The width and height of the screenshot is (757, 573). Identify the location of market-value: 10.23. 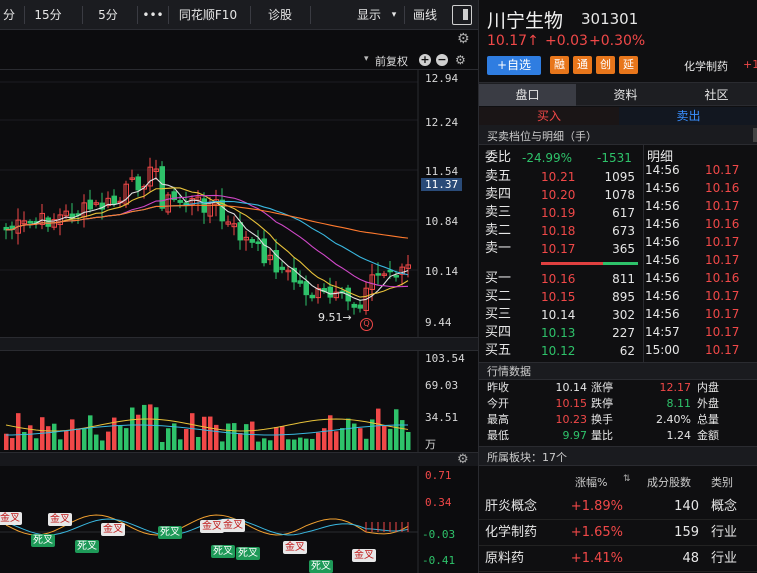
(571, 419).